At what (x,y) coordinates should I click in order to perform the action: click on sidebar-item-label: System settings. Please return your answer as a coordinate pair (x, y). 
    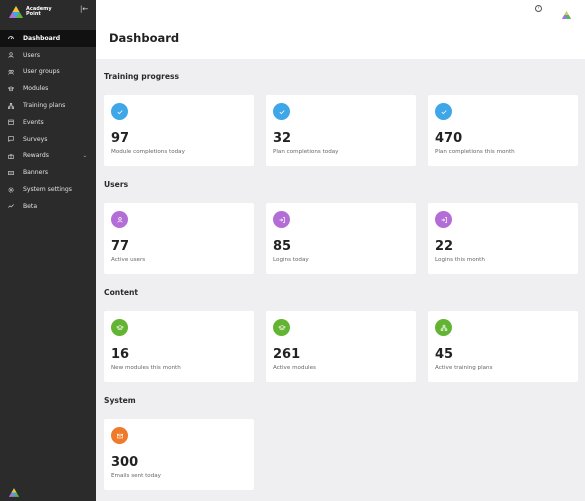
    Looking at the image, I should click on (47, 190).